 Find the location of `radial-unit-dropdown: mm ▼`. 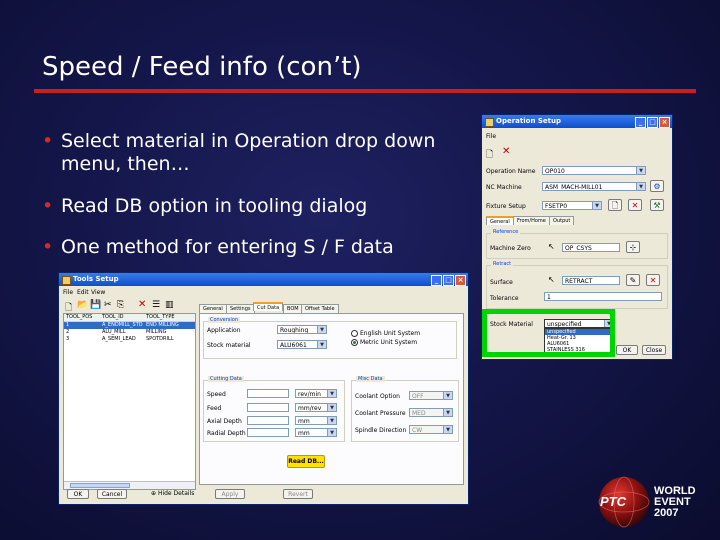

radial-unit-dropdown: mm ▼ is located at coordinates (316, 432).